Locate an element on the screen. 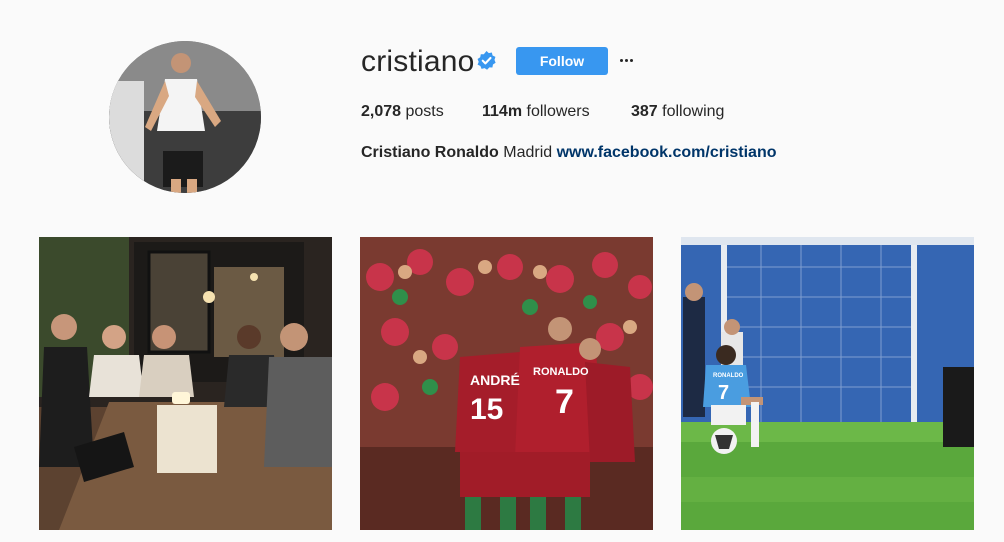  ellipsis-icon is located at coordinates (627, 60).